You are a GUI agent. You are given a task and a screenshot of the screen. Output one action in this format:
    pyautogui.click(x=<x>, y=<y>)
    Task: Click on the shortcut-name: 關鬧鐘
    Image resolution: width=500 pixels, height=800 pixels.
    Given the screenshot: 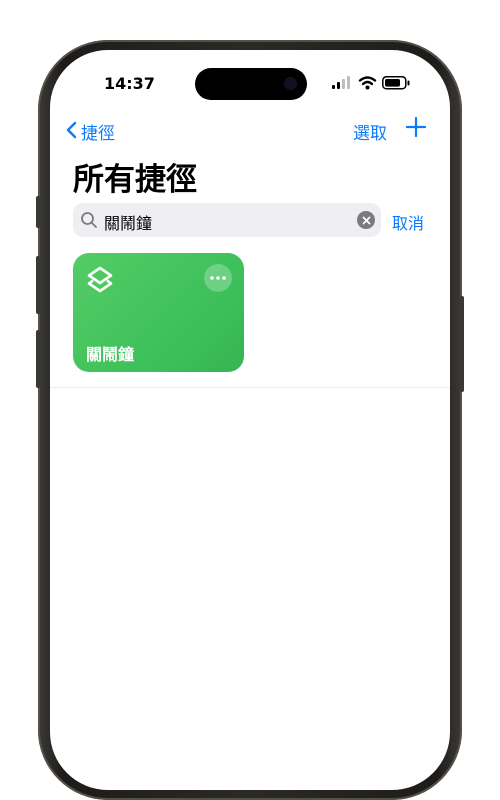 What is the action you would take?
    pyautogui.click(x=110, y=354)
    